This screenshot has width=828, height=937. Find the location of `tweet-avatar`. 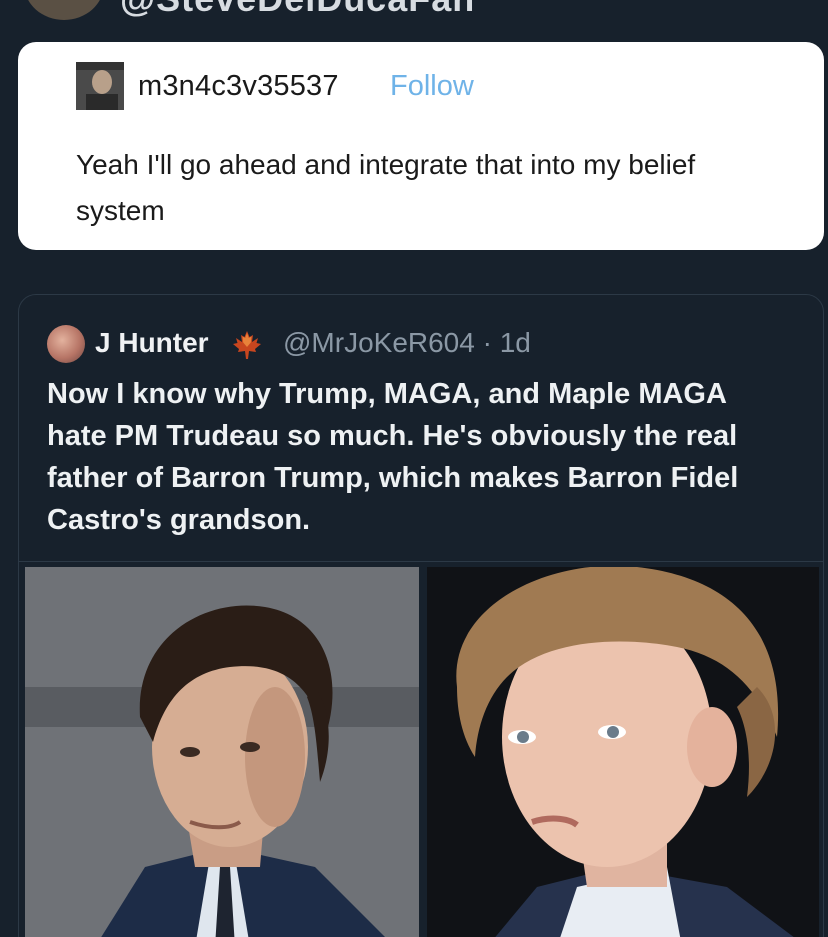

tweet-avatar is located at coordinates (66, 344).